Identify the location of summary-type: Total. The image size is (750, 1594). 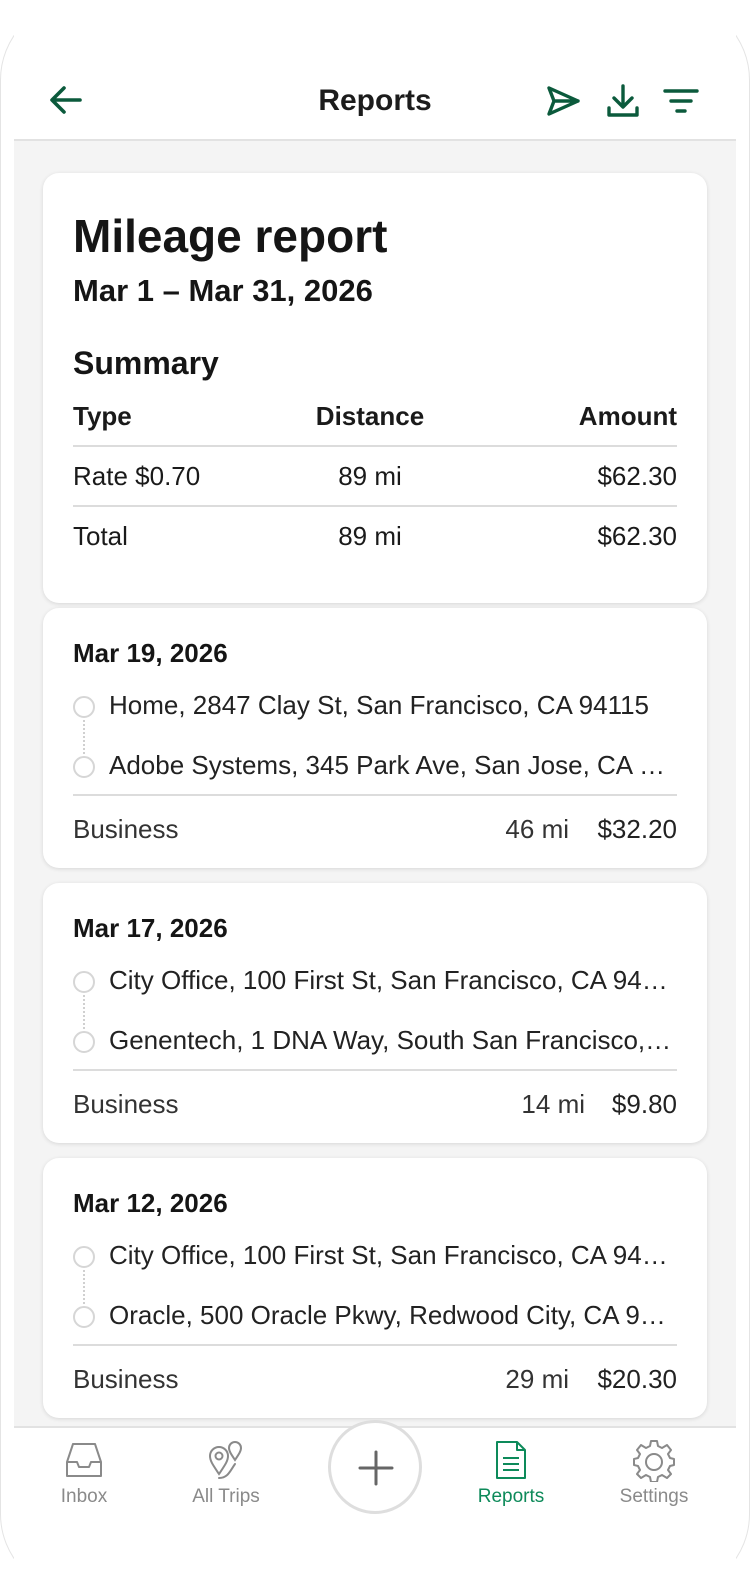
(100, 536).